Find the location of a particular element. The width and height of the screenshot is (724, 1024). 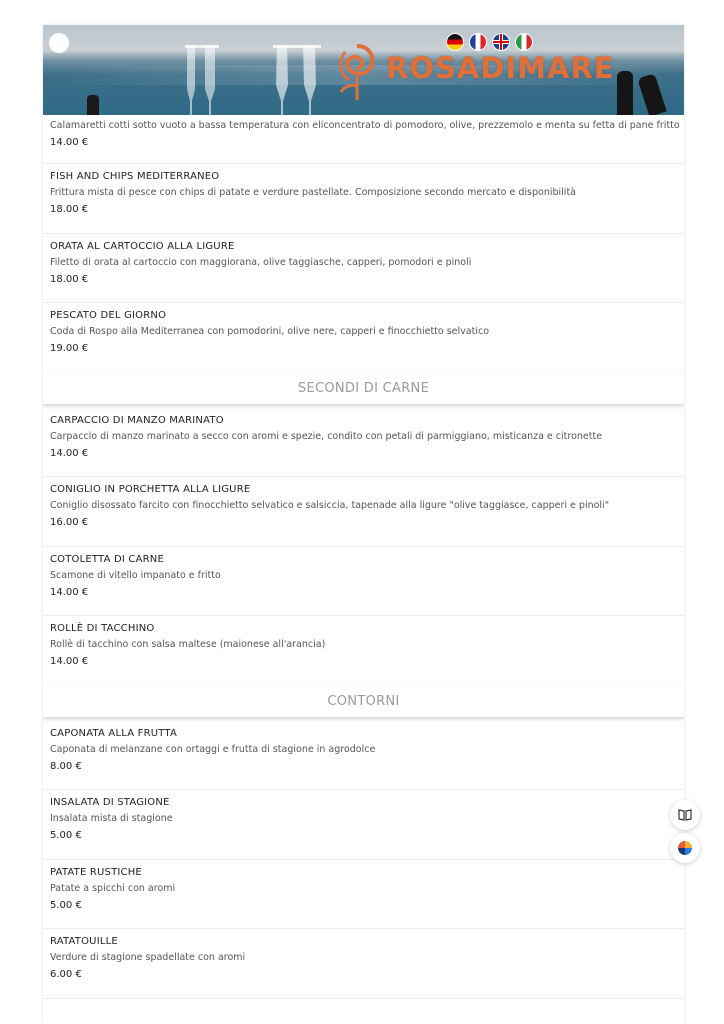

germany-flag-icon is located at coordinates (455, 42).